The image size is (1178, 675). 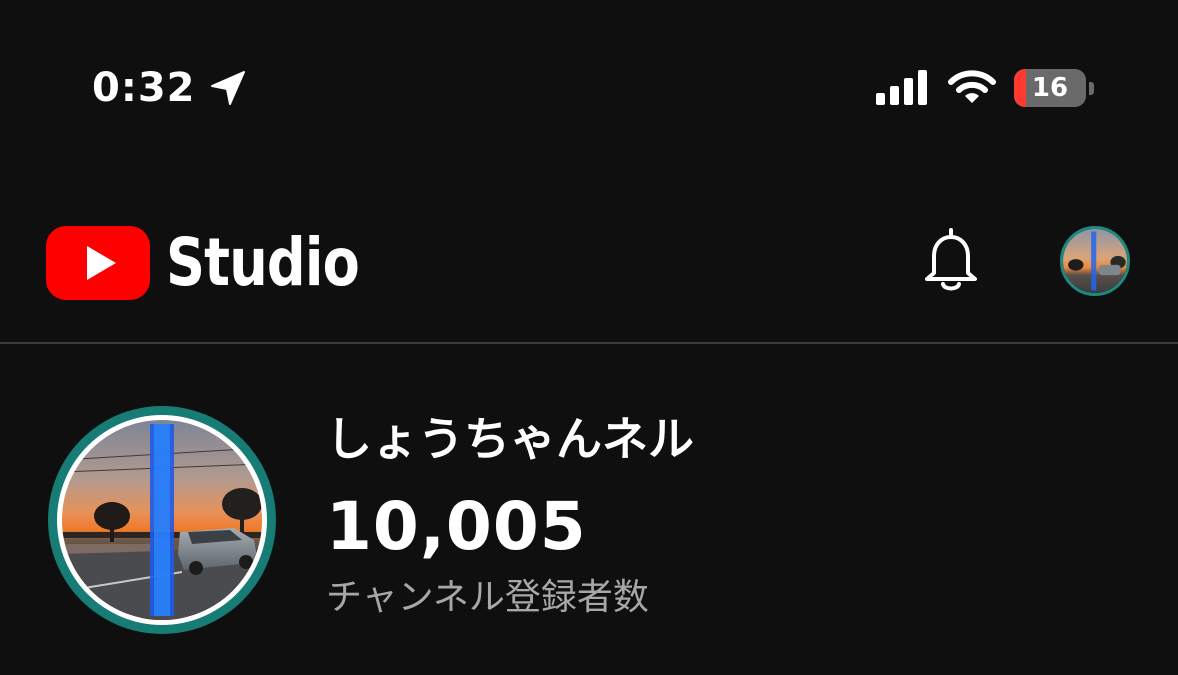 What do you see at coordinates (227, 88) in the screenshot?
I see `location-arrow-icon` at bounding box center [227, 88].